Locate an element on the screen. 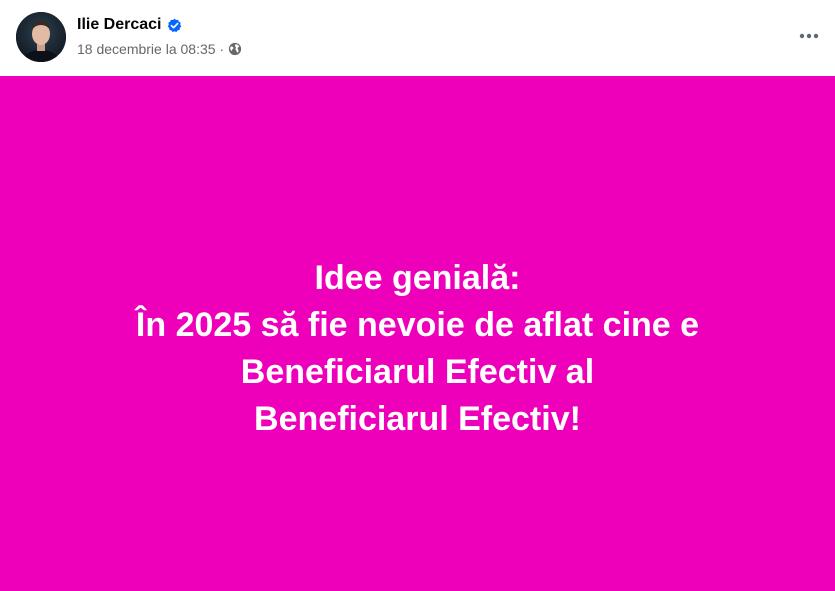 This screenshot has height=591, width=835. more-horizontal-icon is located at coordinates (809, 36).